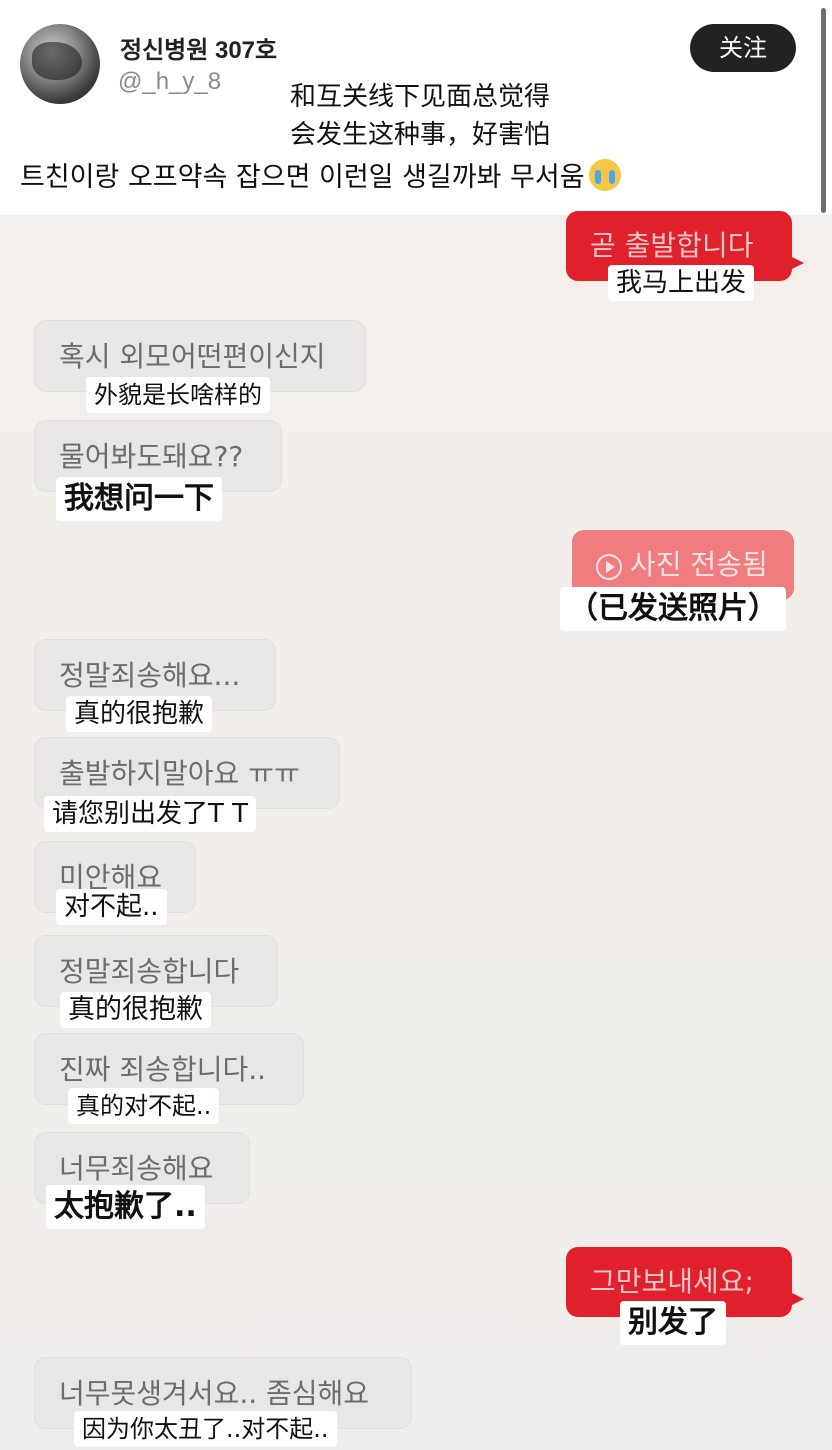 Image resolution: width=832 pixels, height=1450 pixels. What do you see at coordinates (681, 283) in the screenshot?
I see `message-translation: 我马上出发` at bounding box center [681, 283].